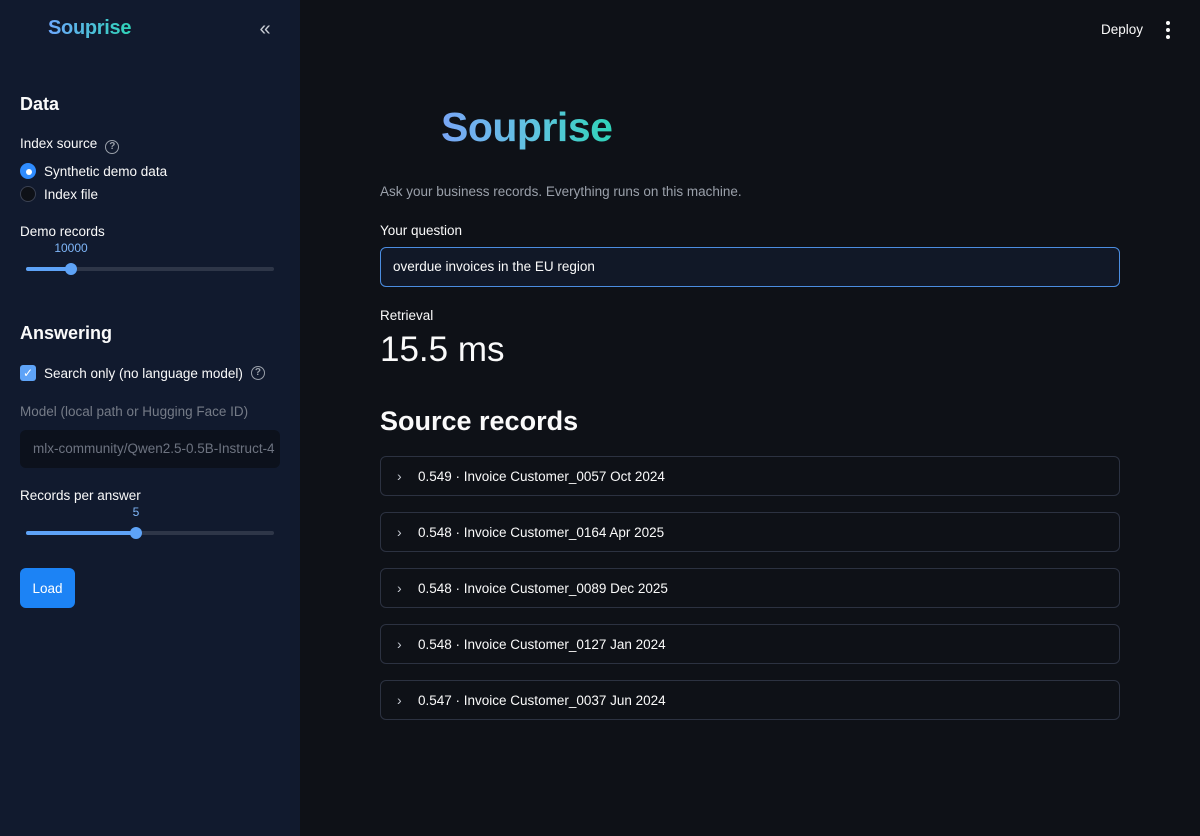 Image resolution: width=1200 pixels, height=836 pixels. I want to click on radio-index-file: Index file, so click(59, 194).